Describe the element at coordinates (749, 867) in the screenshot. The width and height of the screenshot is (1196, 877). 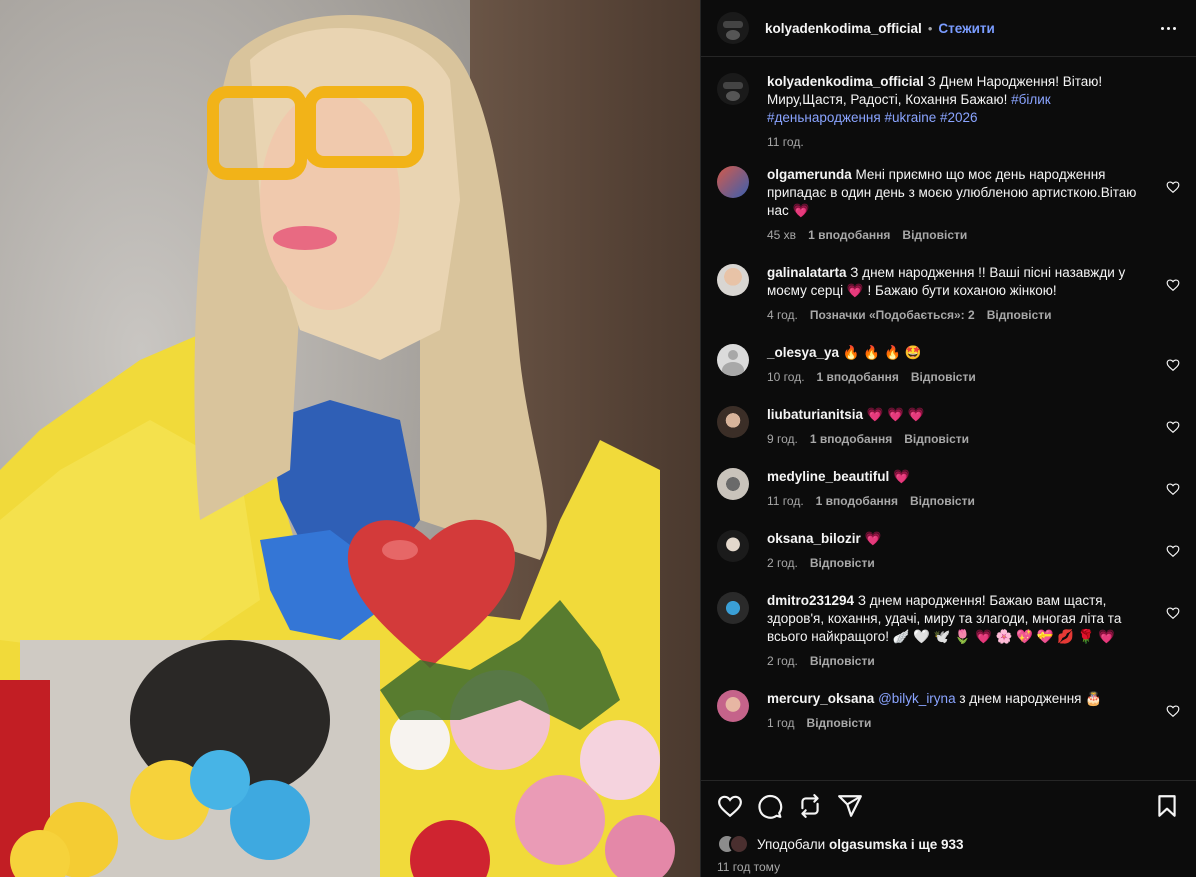
I see `post-time: 11 год тому` at that location.